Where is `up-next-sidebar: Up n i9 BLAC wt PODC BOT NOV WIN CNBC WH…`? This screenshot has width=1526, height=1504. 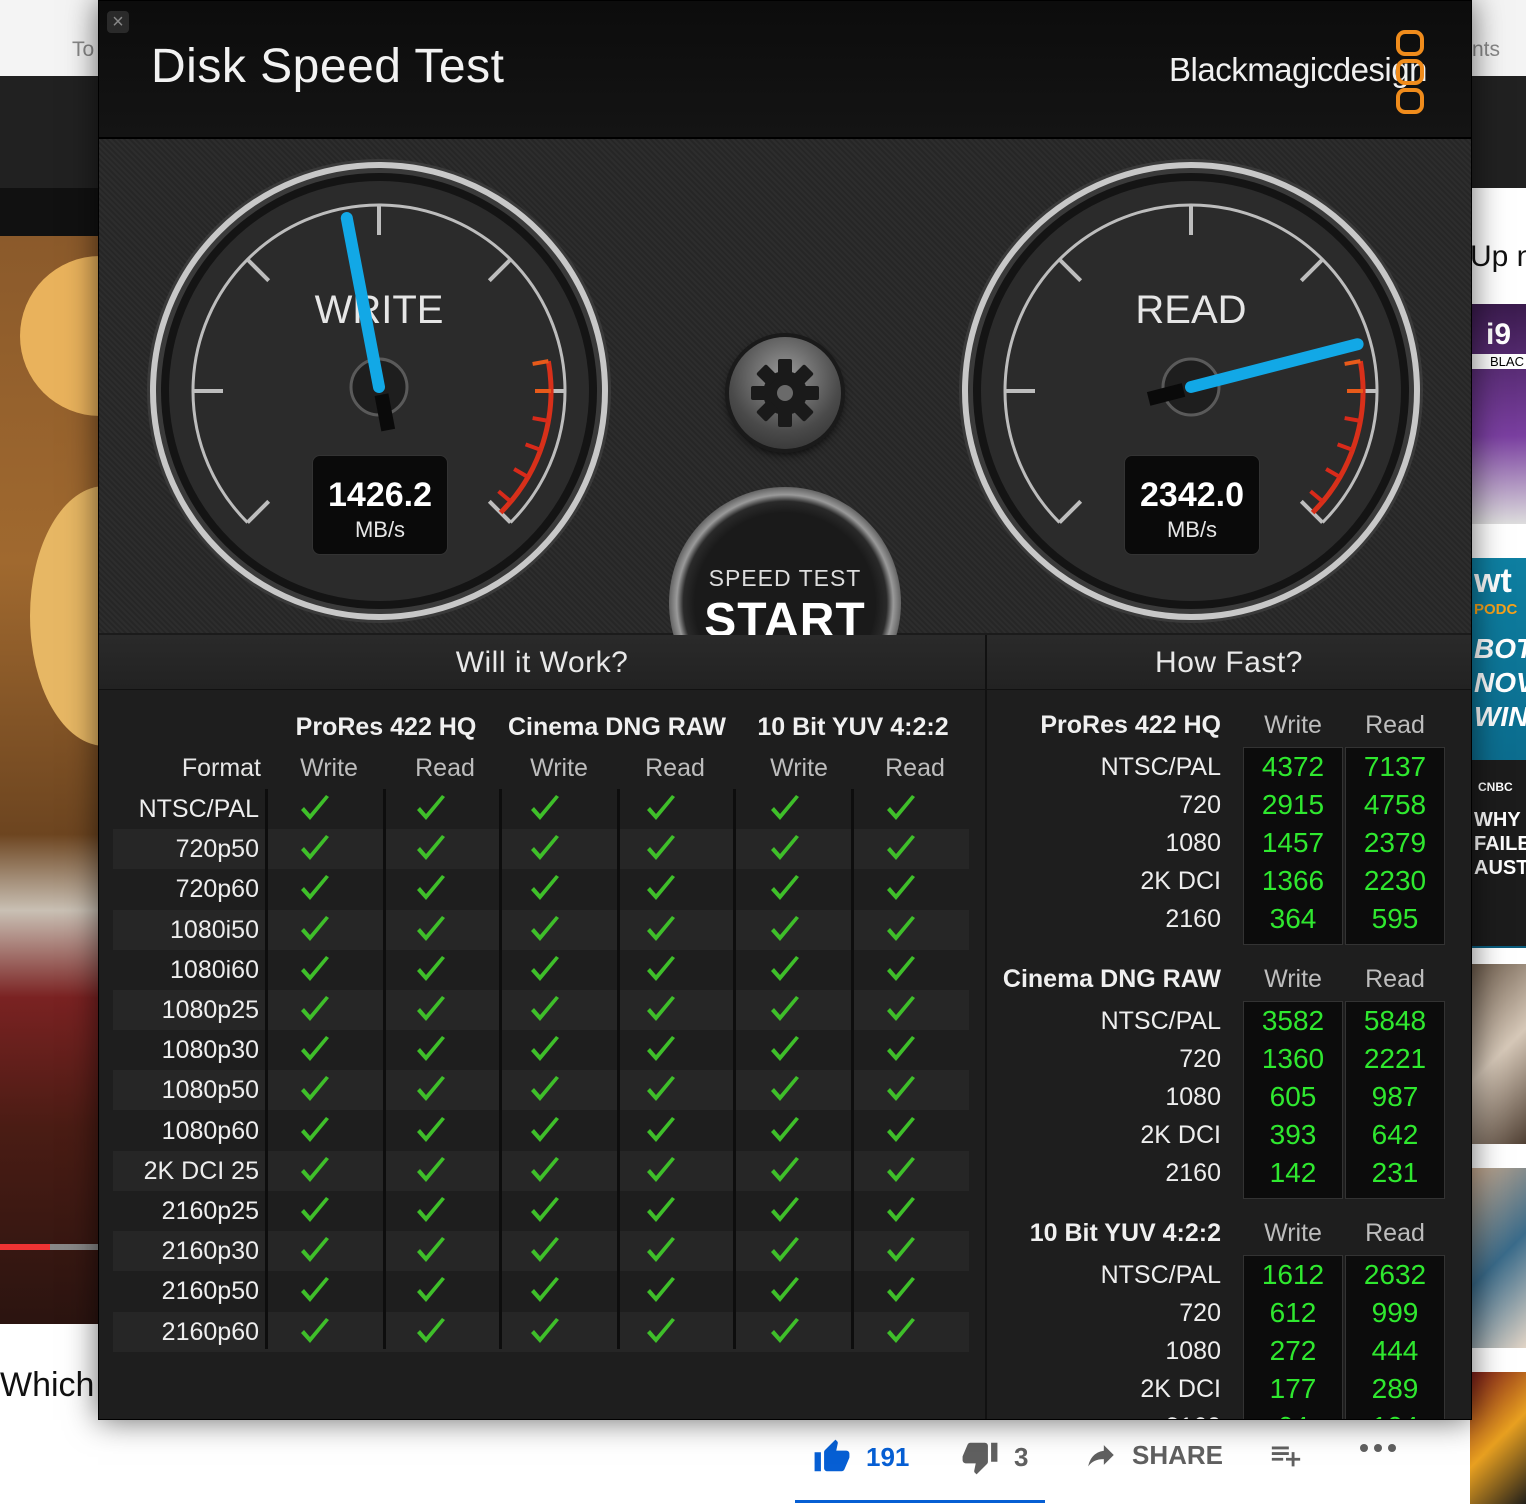 up-next-sidebar: Up n i9 BLAC wt PODC BOT NOV WIN CNBC WH… is located at coordinates (1497, 846).